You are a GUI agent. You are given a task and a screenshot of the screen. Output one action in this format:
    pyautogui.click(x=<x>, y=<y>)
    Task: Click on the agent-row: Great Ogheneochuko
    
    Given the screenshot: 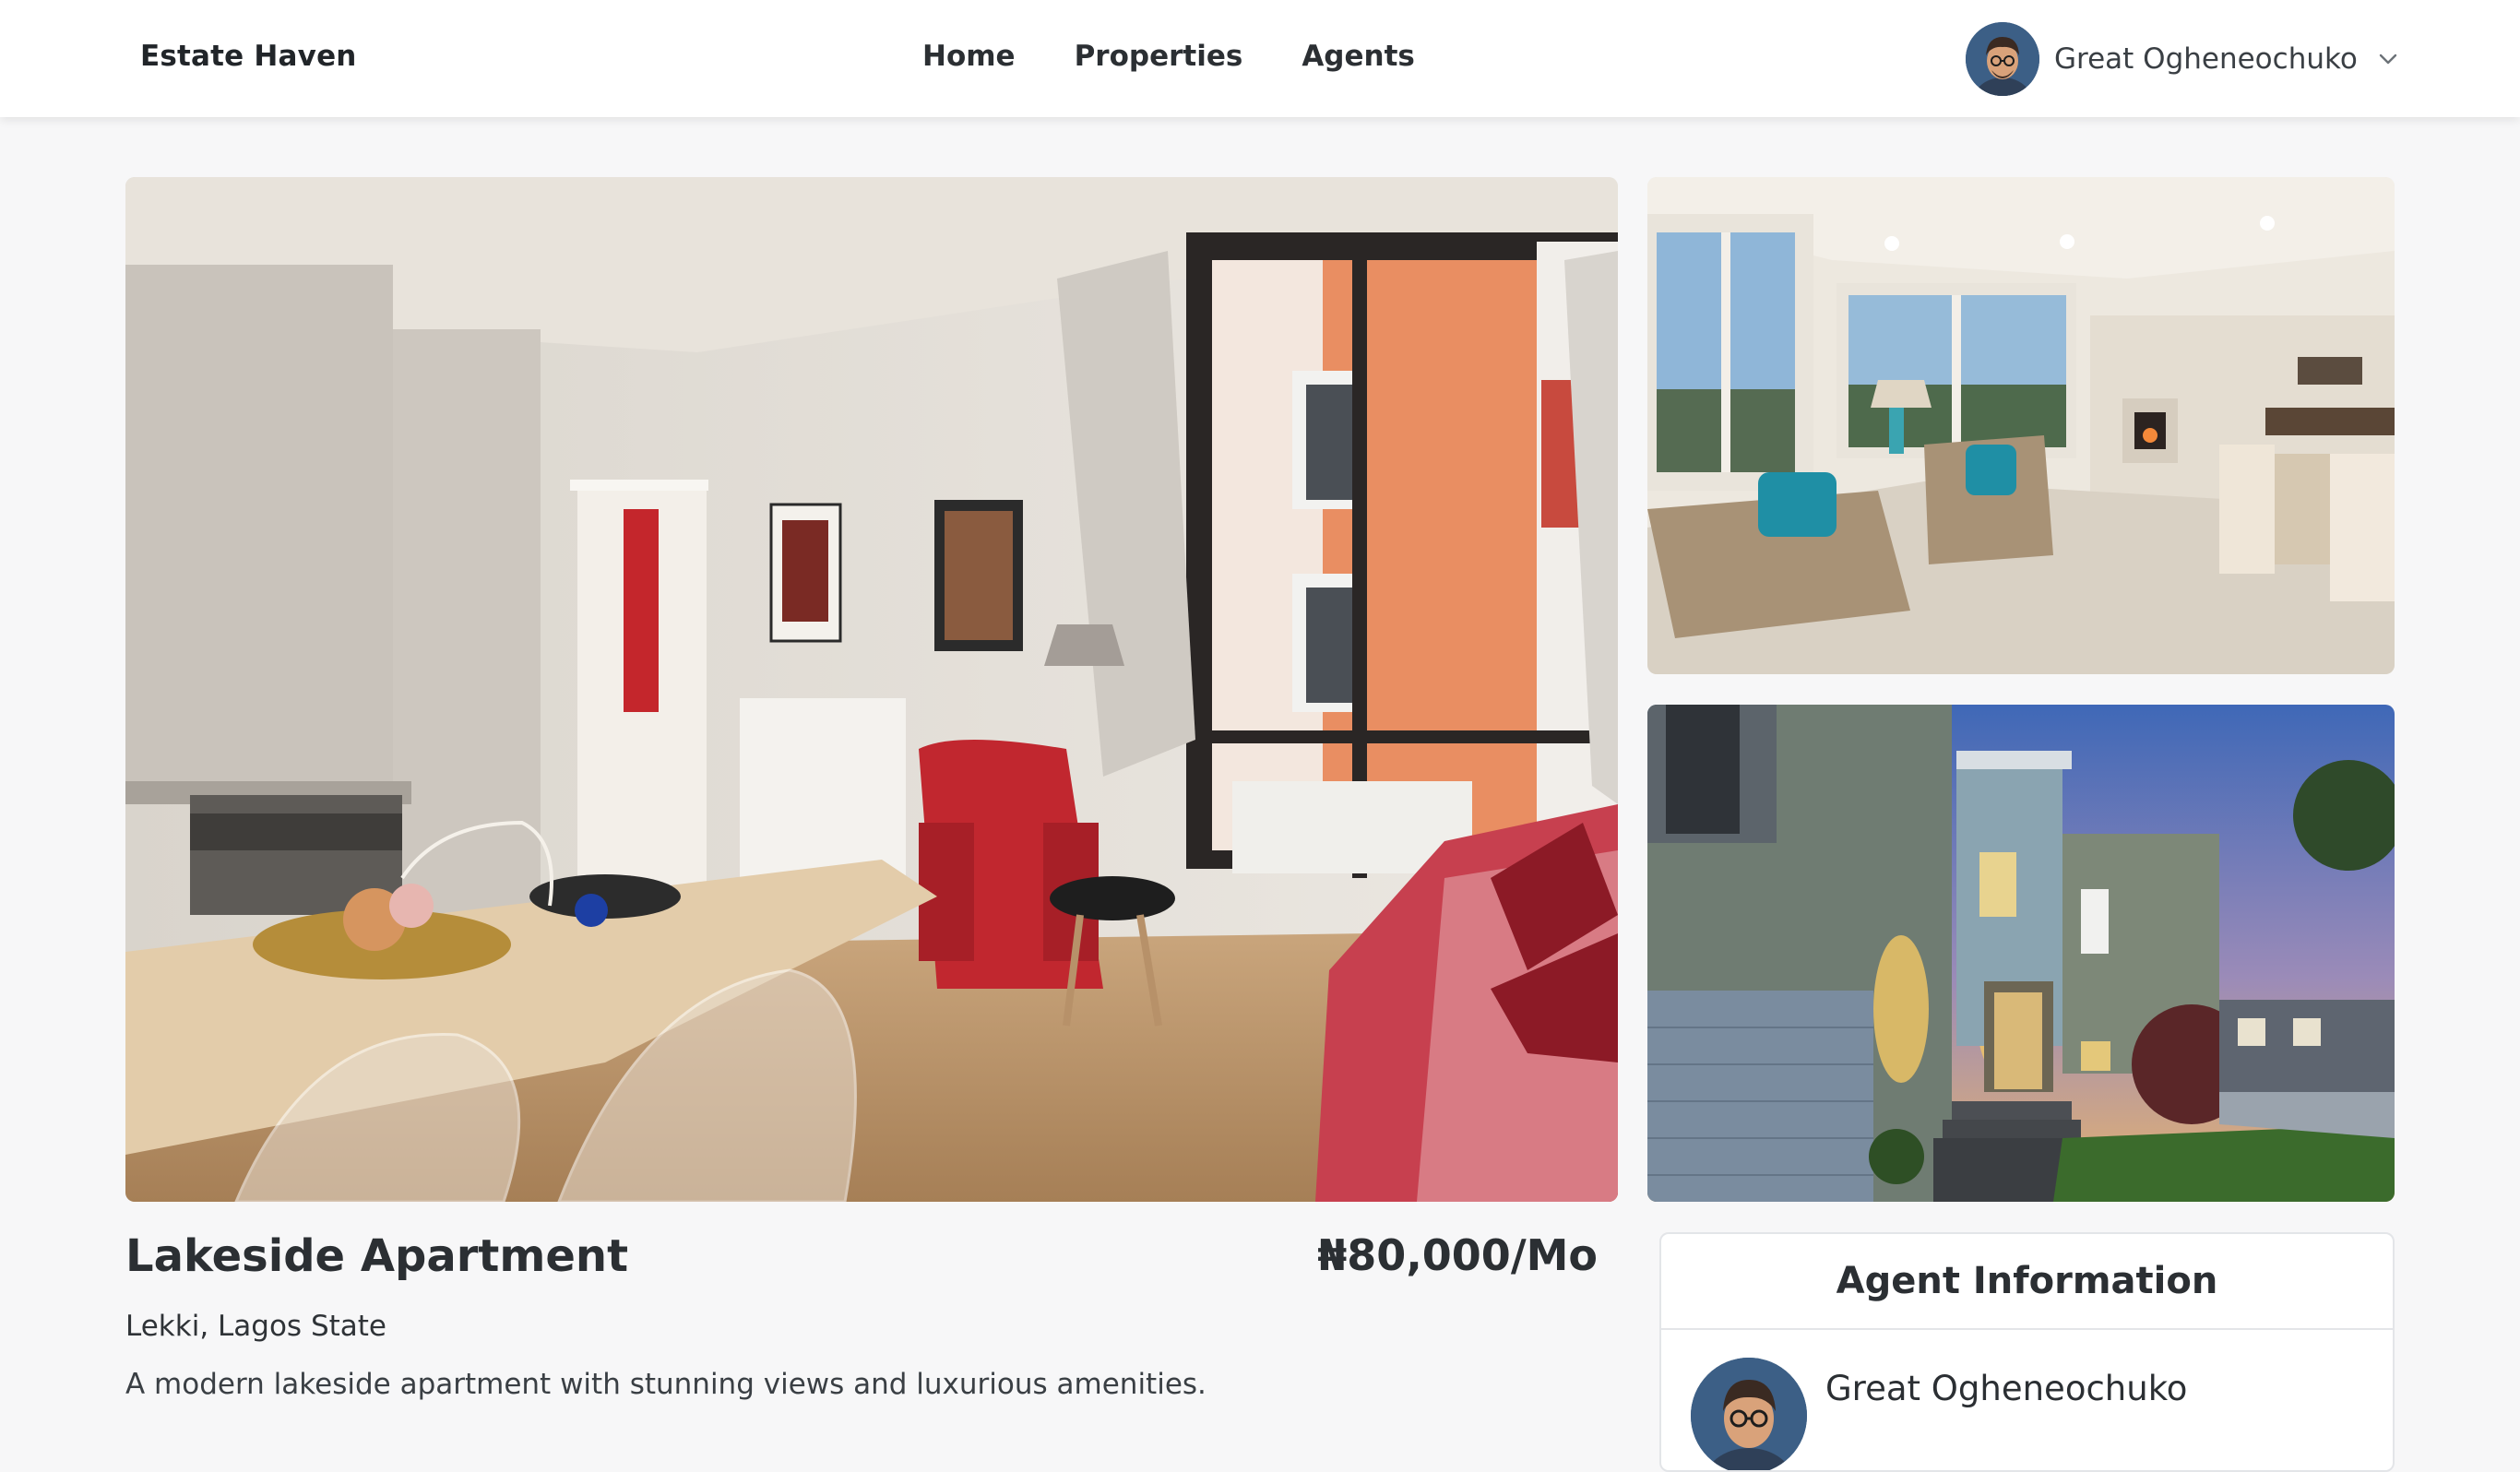 What is the action you would take?
    pyautogui.click(x=2027, y=1400)
    